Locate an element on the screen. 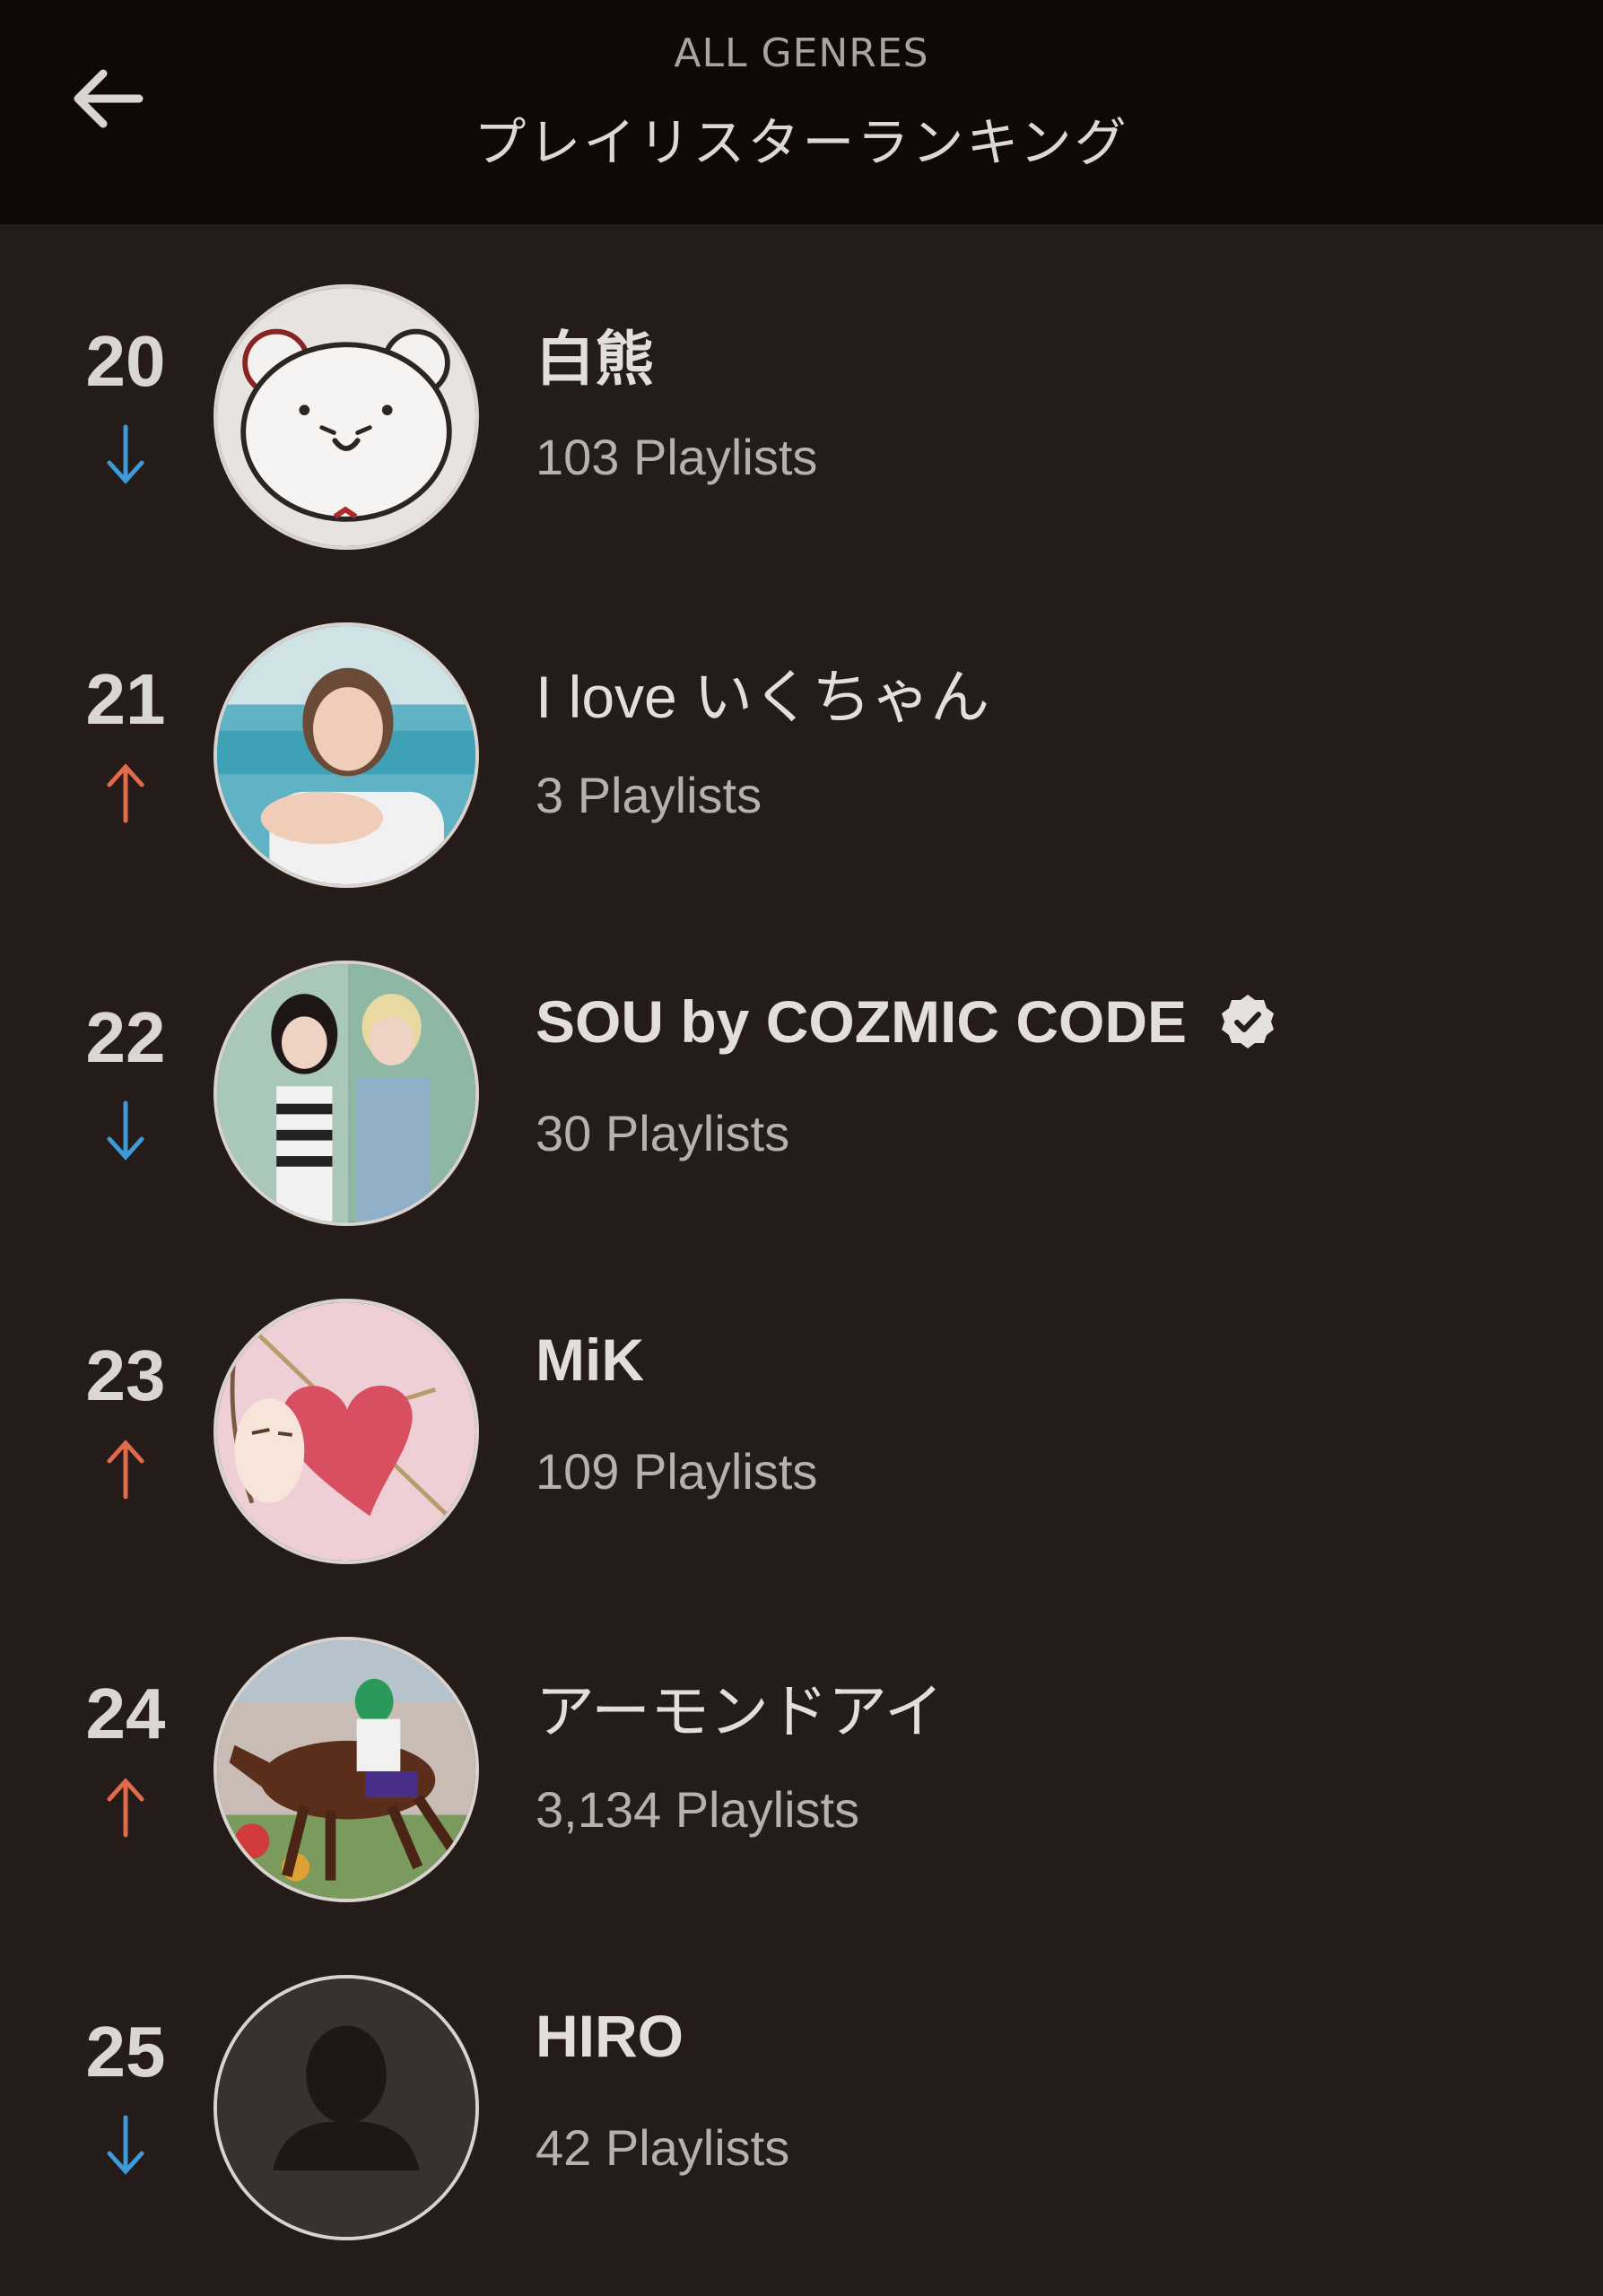 This screenshot has width=1603, height=2296. top-app-bar: ALL GENRES プレイリスターランキング is located at coordinates (802, 112).